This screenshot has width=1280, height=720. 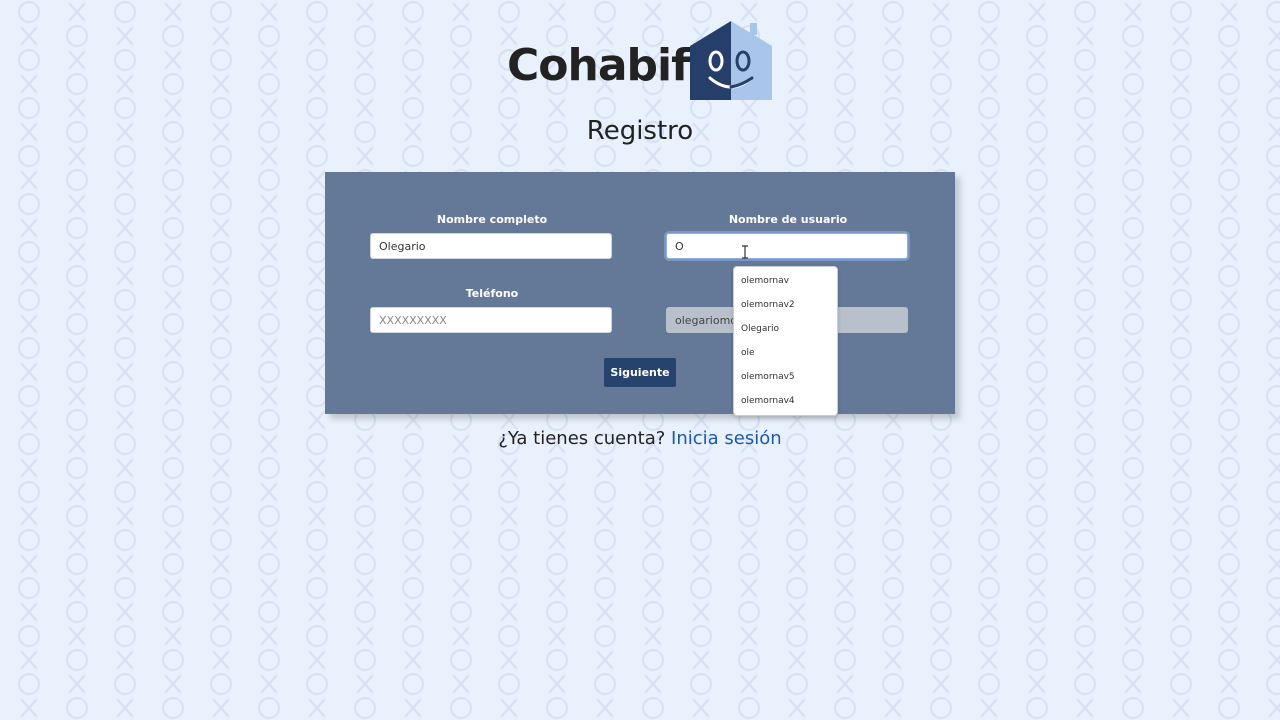 What do you see at coordinates (785, 329) in the screenshot?
I see `autocomplete-option: Olegario` at bounding box center [785, 329].